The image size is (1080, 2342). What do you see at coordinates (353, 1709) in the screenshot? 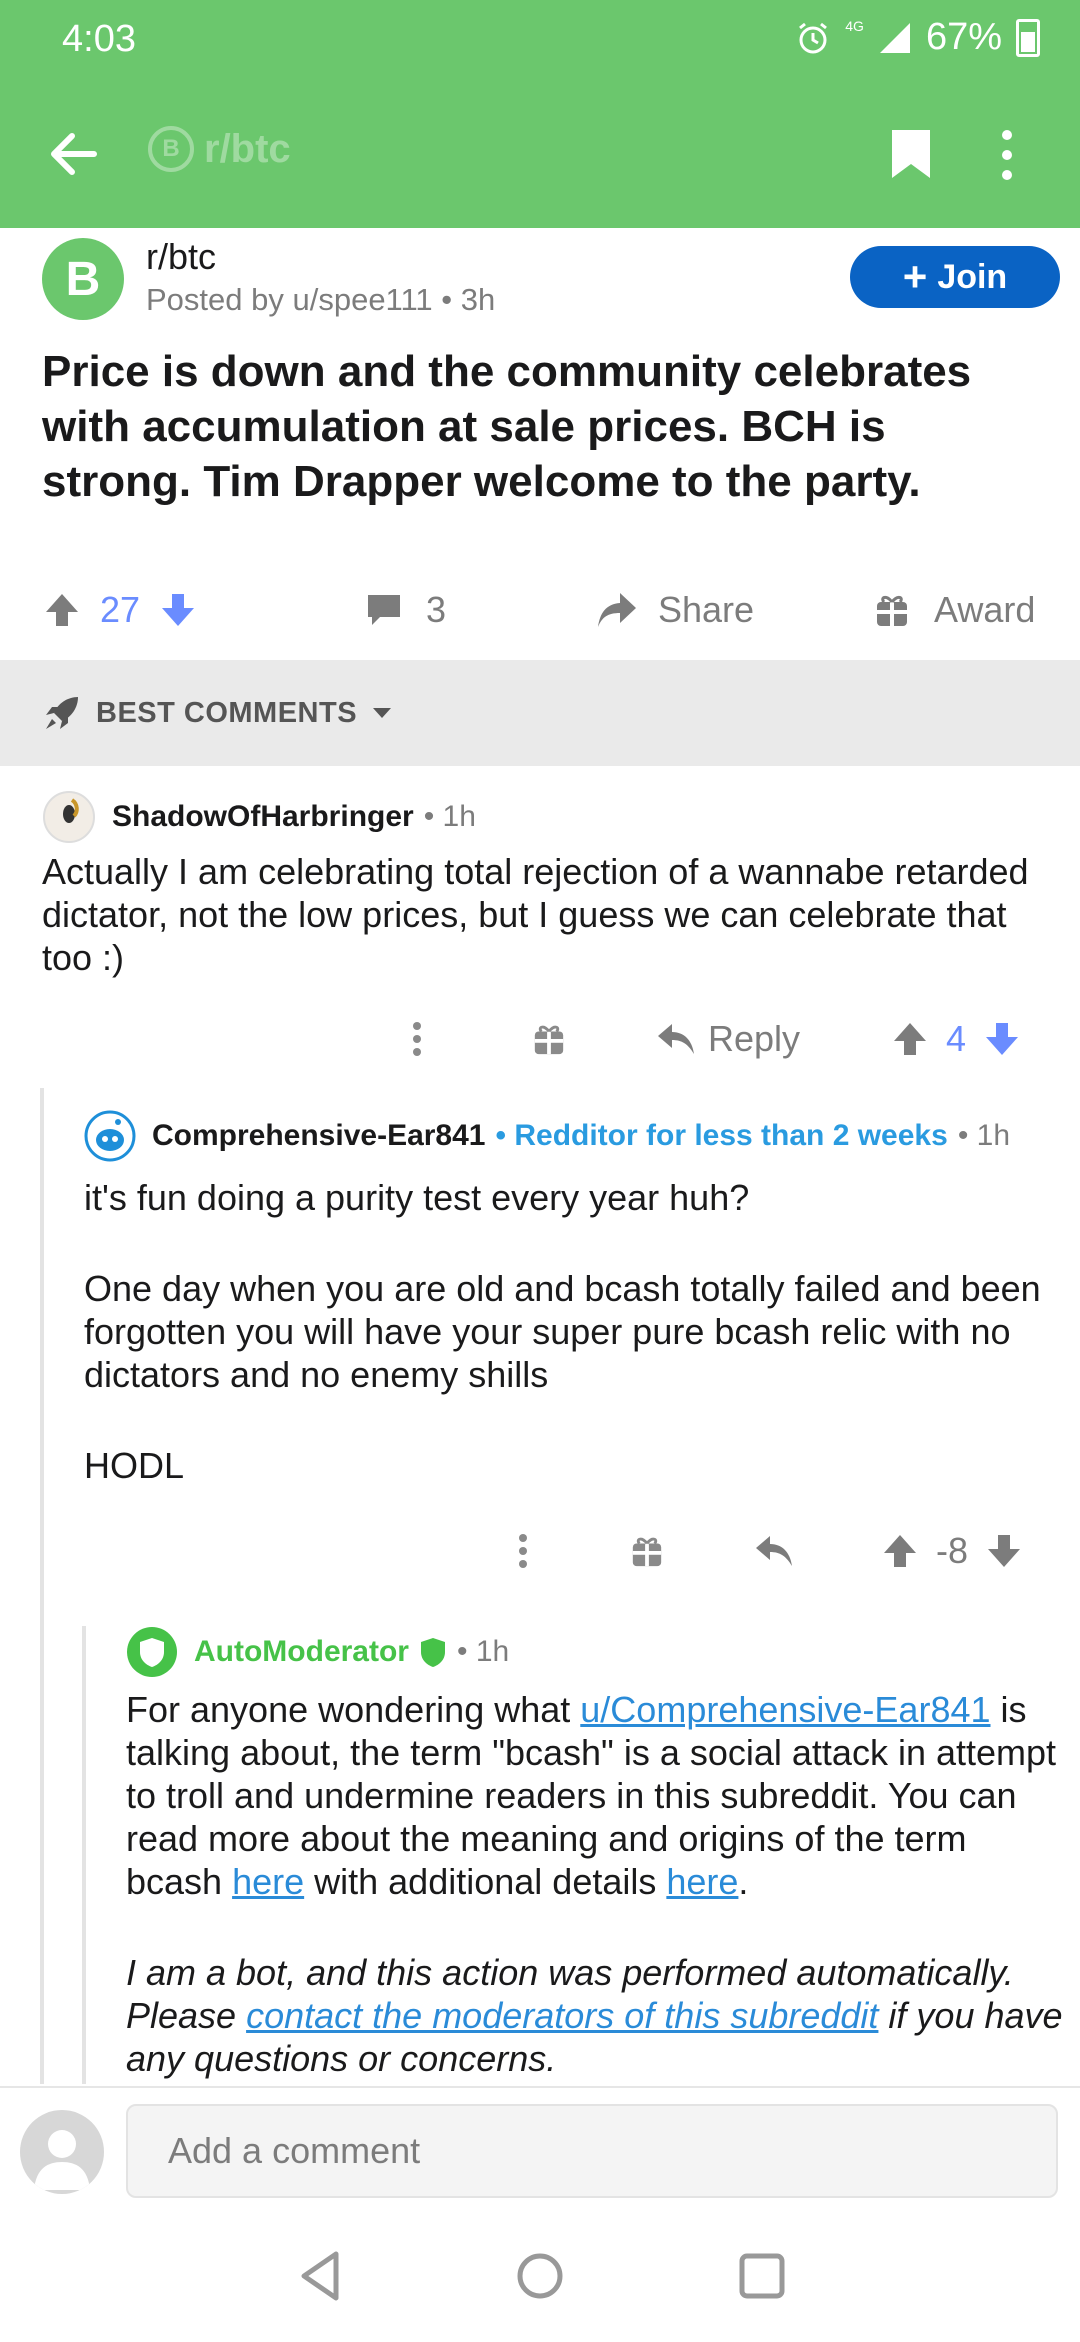
I see `comment-3-text: For anyone wondering what` at bounding box center [353, 1709].